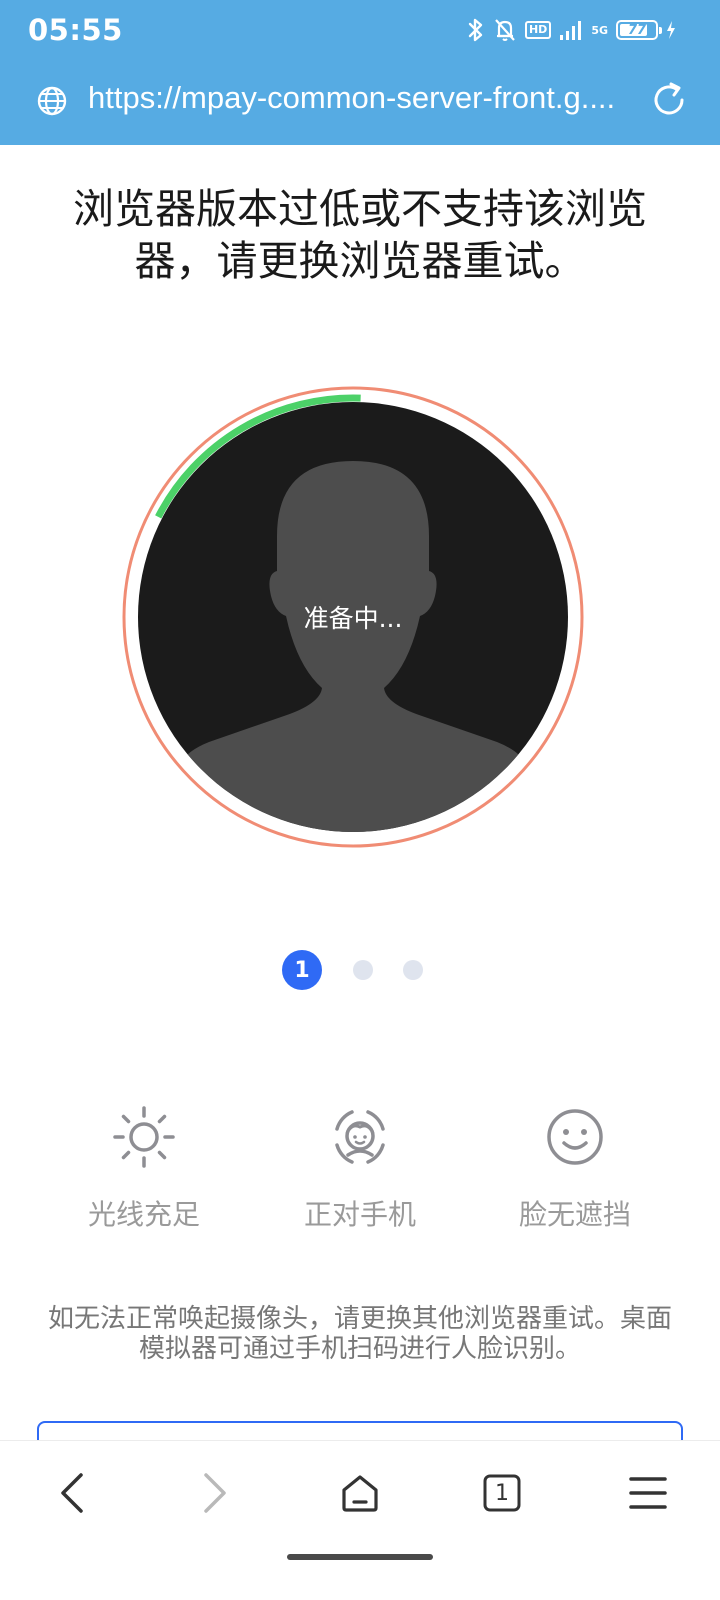 The width and height of the screenshot is (720, 1600). What do you see at coordinates (363, 970) in the screenshot?
I see `step-2-dot` at bounding box center [363, 970].